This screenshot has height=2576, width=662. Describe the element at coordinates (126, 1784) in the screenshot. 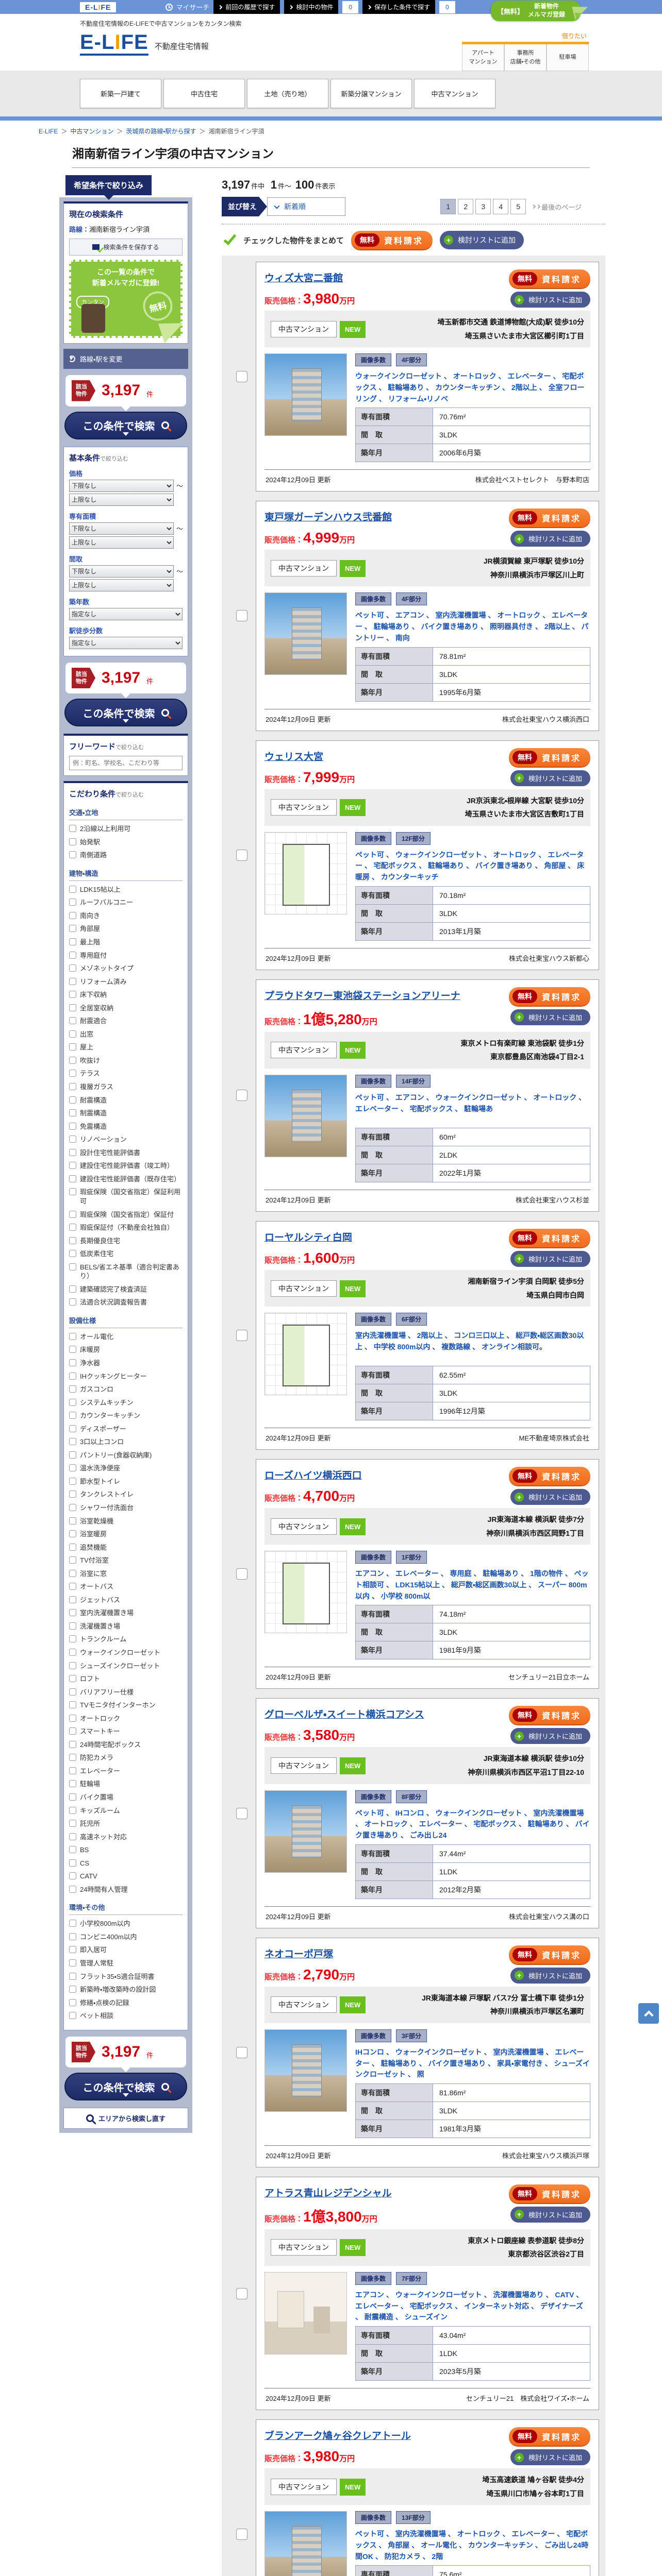

I see `filter-checkbox-item: 駐輪場` at that location.